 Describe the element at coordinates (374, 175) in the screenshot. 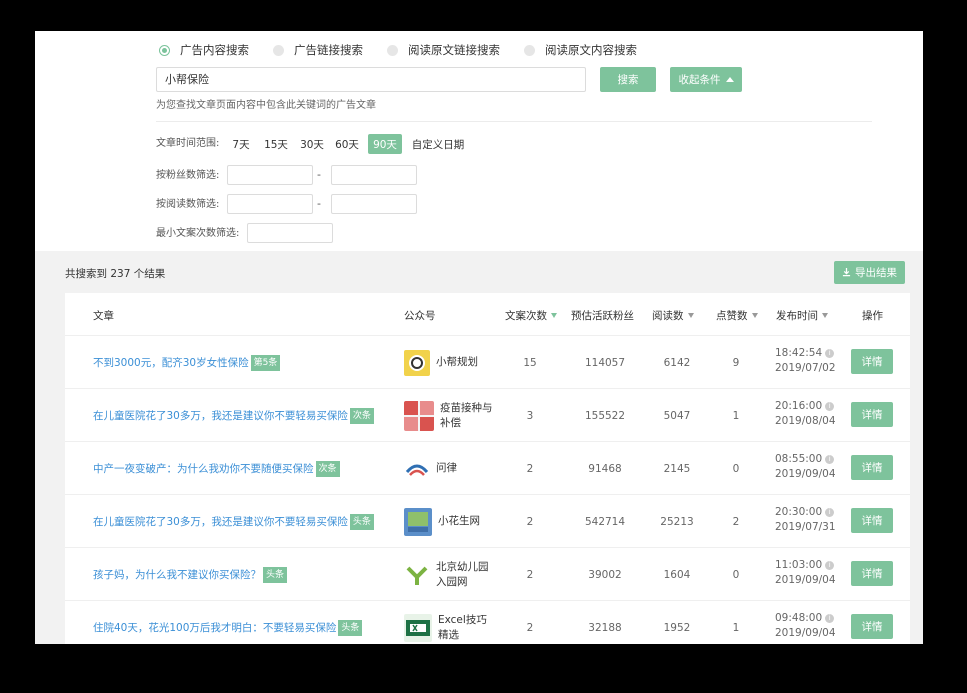

I see `fans-max-input` at that location.